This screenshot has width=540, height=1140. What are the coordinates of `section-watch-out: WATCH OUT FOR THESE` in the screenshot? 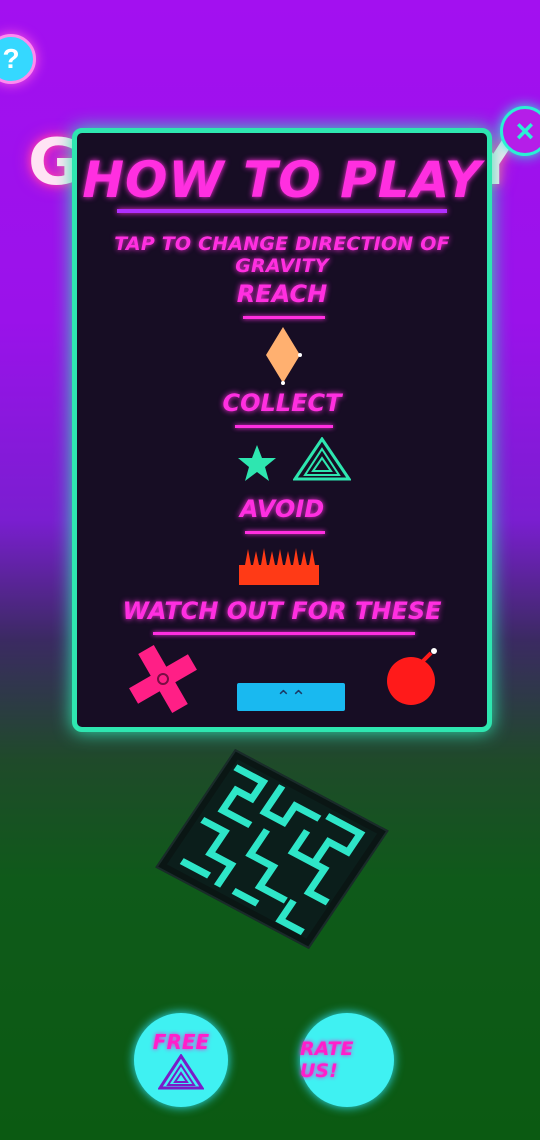 It's located at (282, 611).